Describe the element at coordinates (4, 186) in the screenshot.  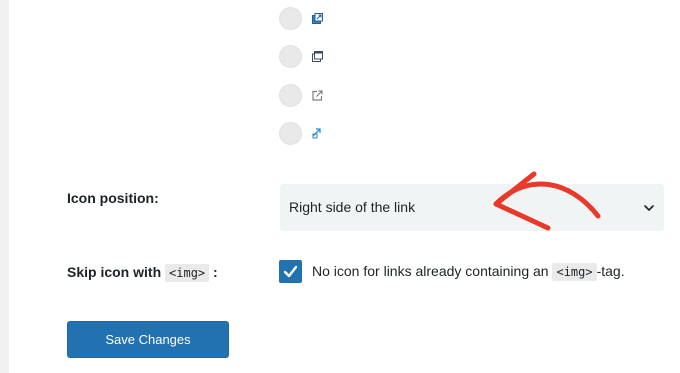
I see `admin-sidebar-edge` at that location.